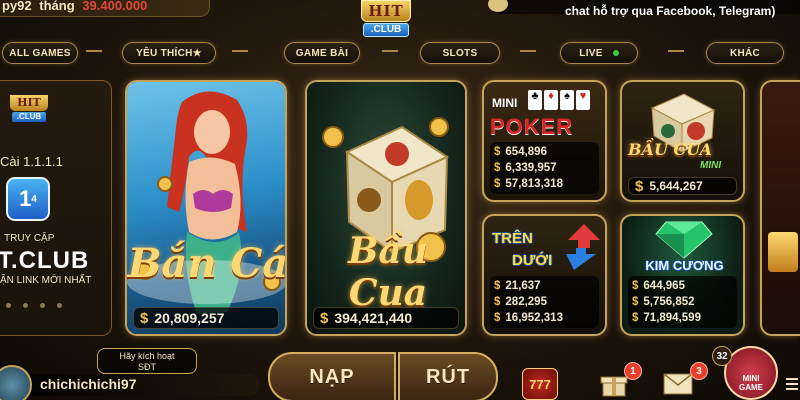 The height and width of the screenshot is (400, 800). I want to click on deposit-button: NẠP, so click(332, 376).